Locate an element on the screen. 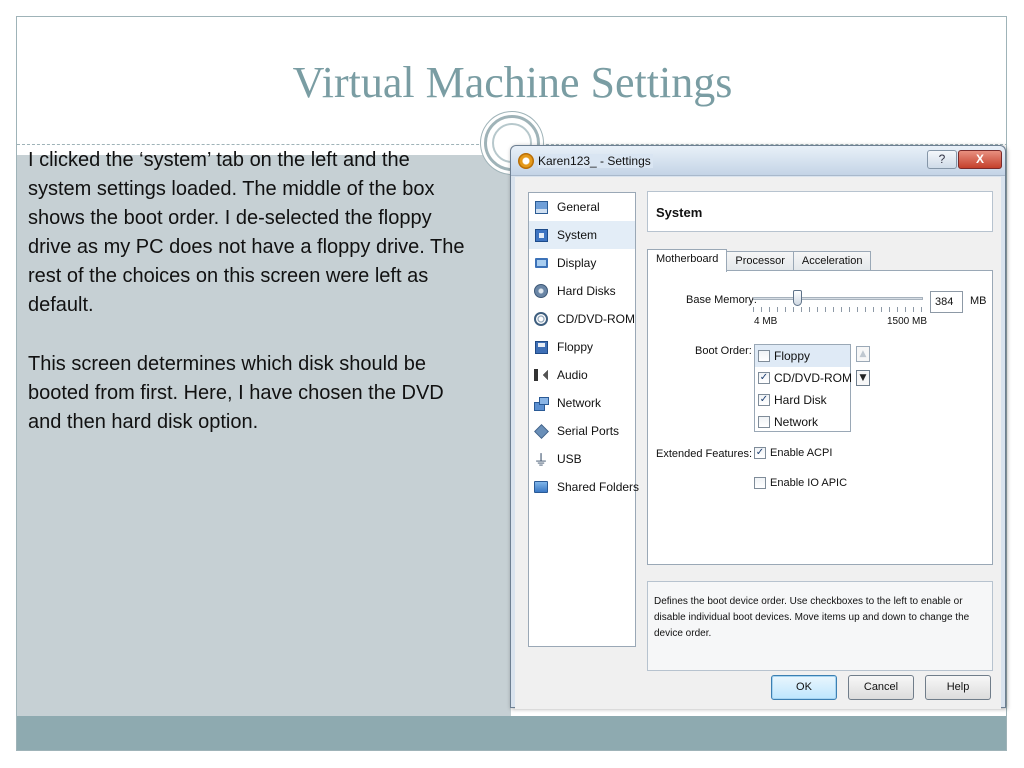 This screenshot has height=768, width=1024. nav-item-cd-dvd: CD/DVD-ROM is located at coordinates (582, 319).